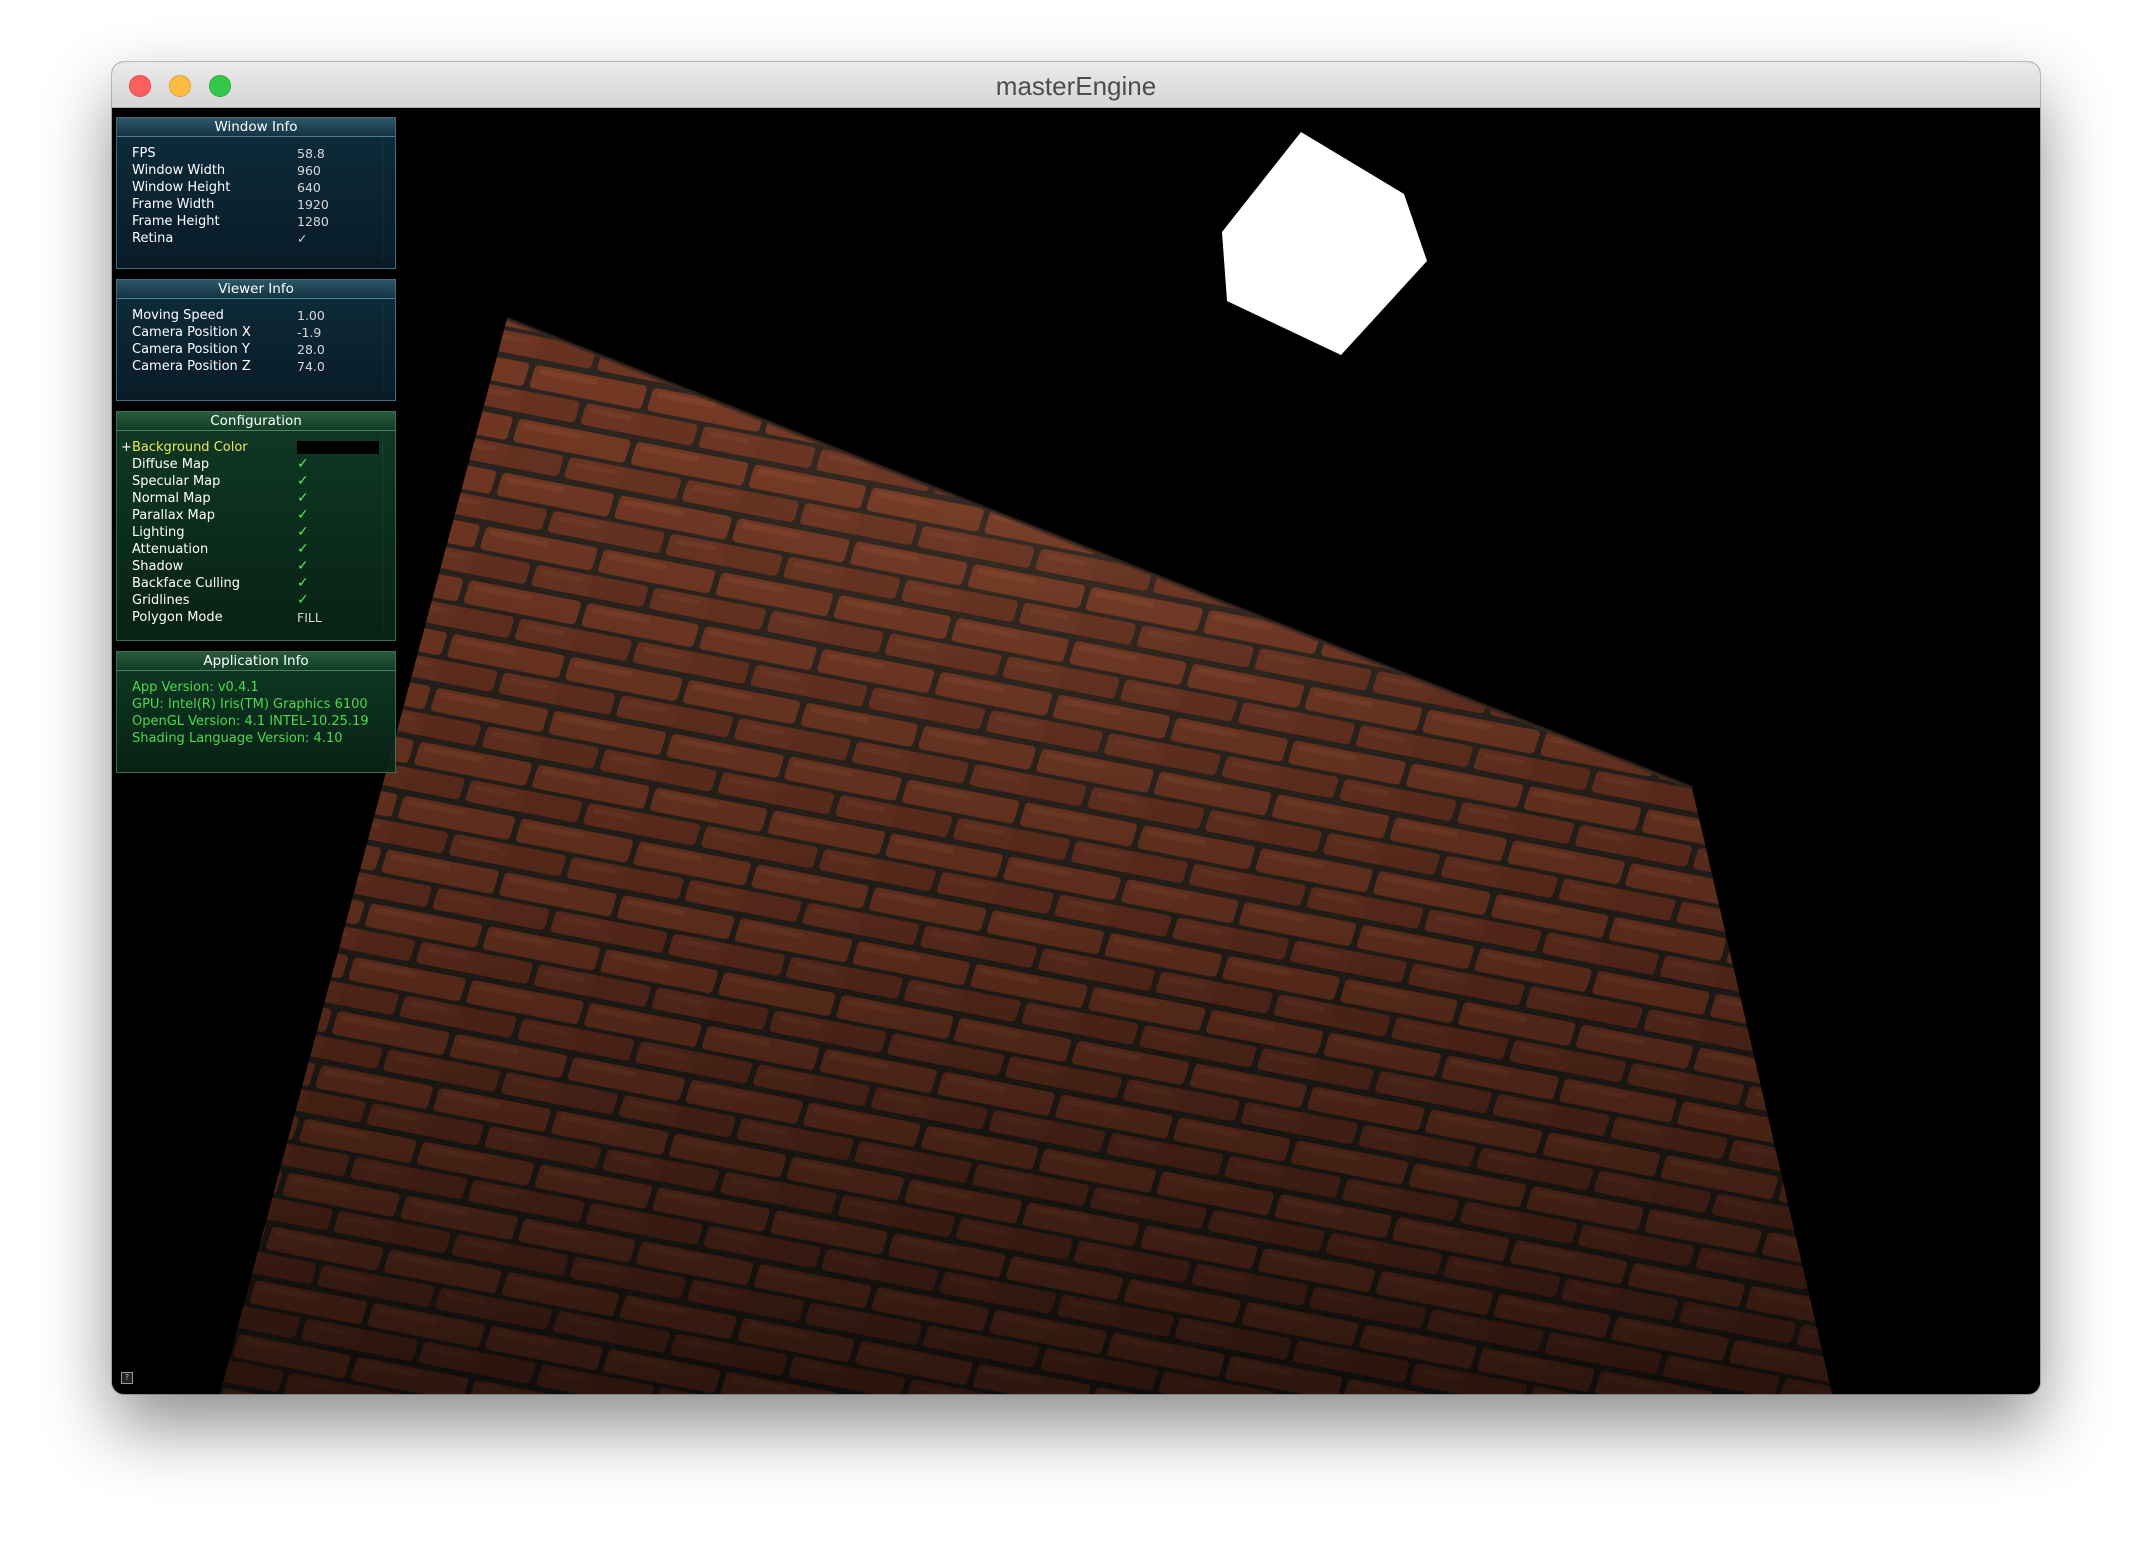 This screenshot has width=2144, height=1548. I want to click on row-label: Camera Position Z, so click(191, 366).